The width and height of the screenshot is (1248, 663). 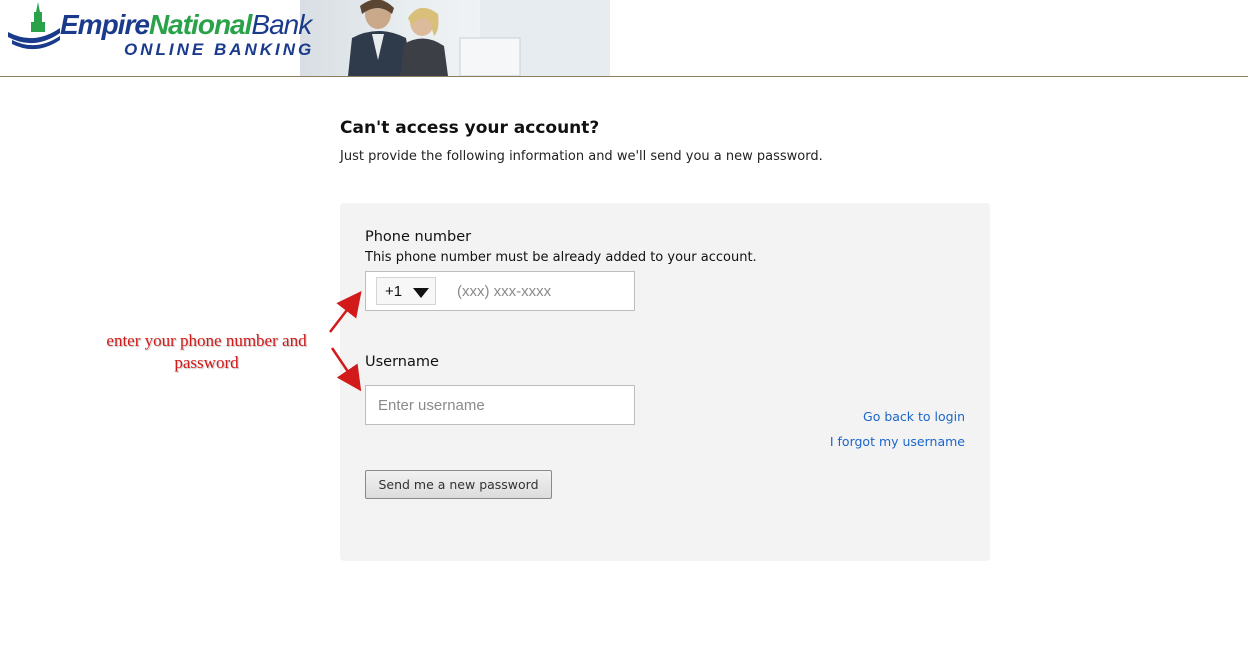 I want to click on send-new-password-button: Send me a new password, so click(x=458, y=484).